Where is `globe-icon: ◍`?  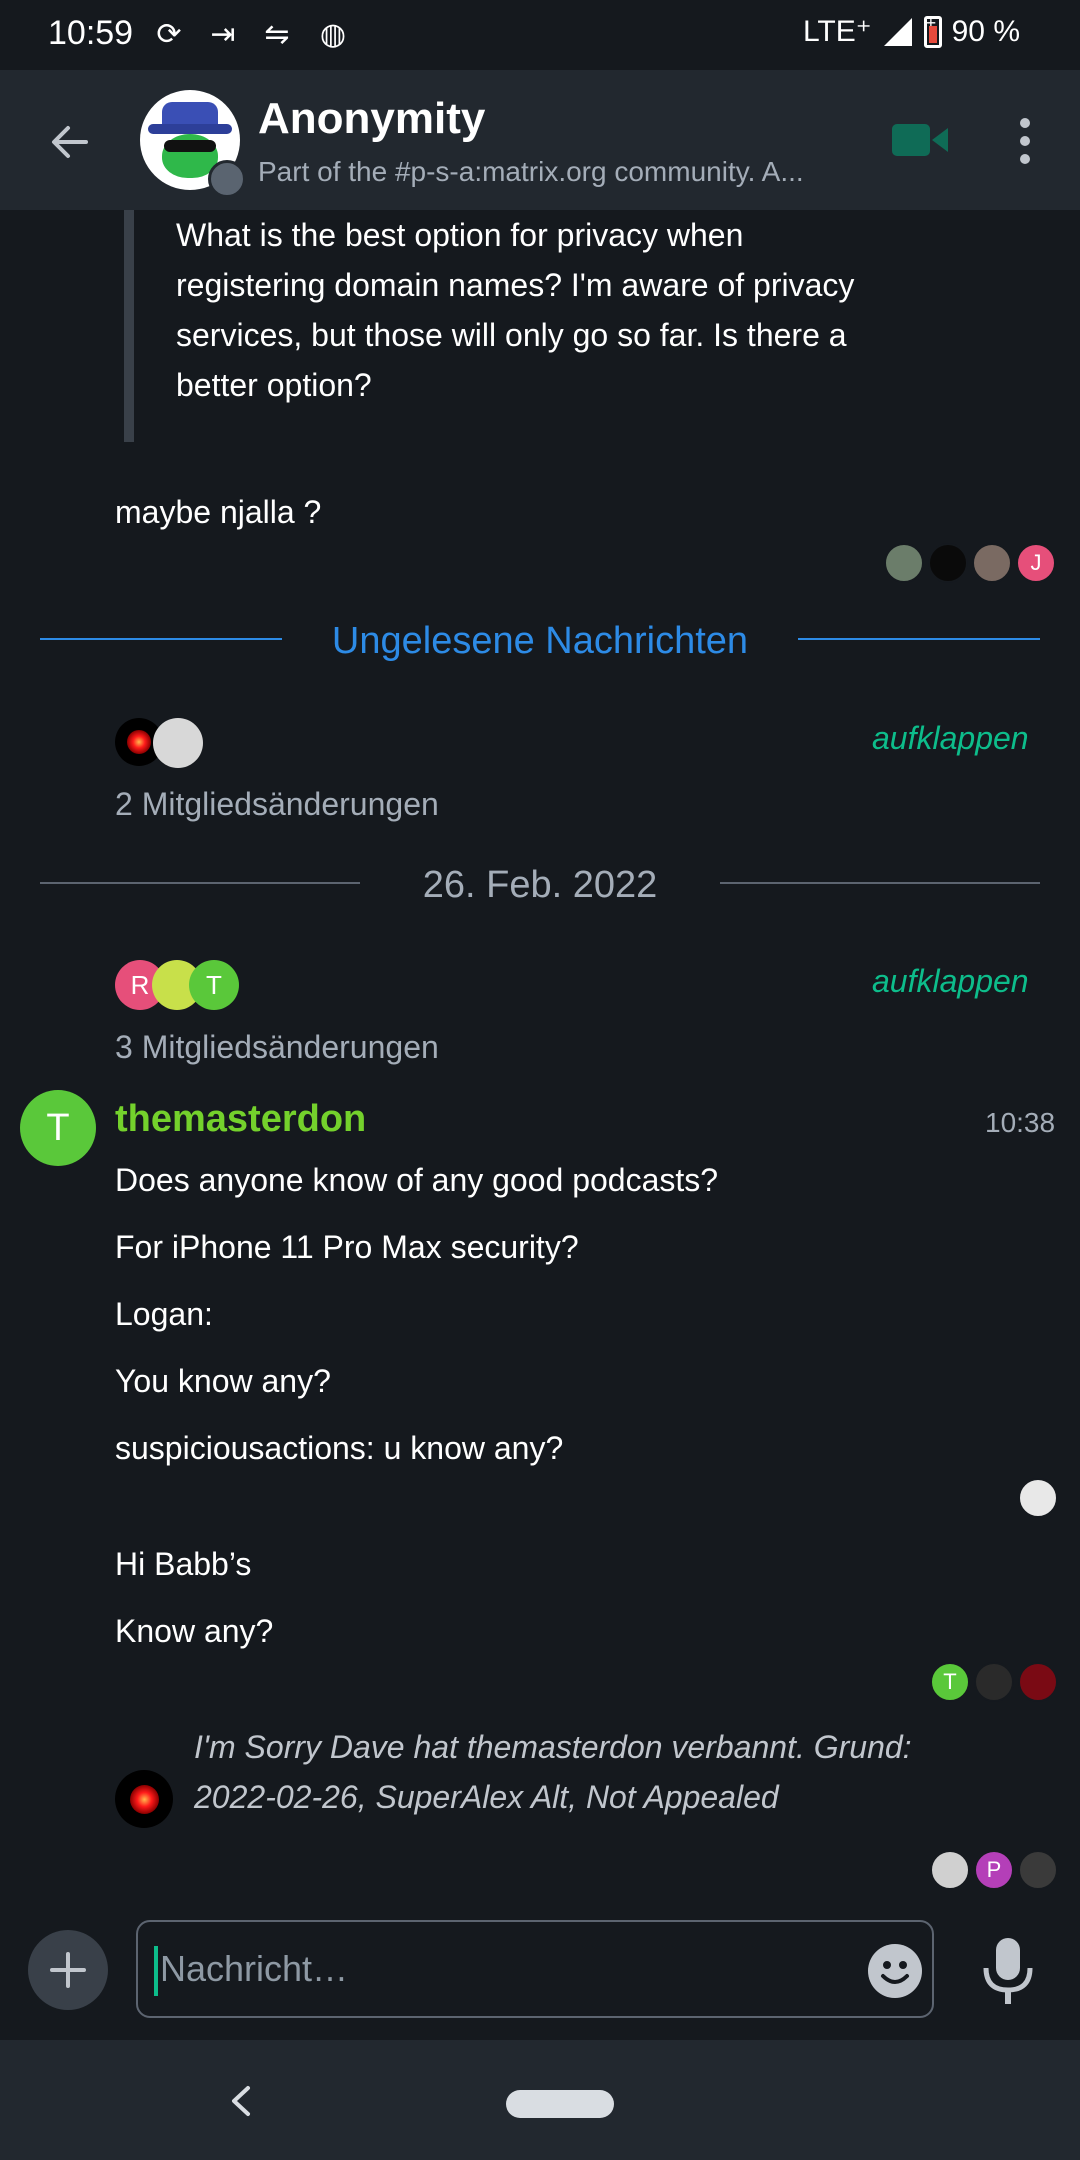 globe-icon: ◍ is located at coordinates (333, 34).